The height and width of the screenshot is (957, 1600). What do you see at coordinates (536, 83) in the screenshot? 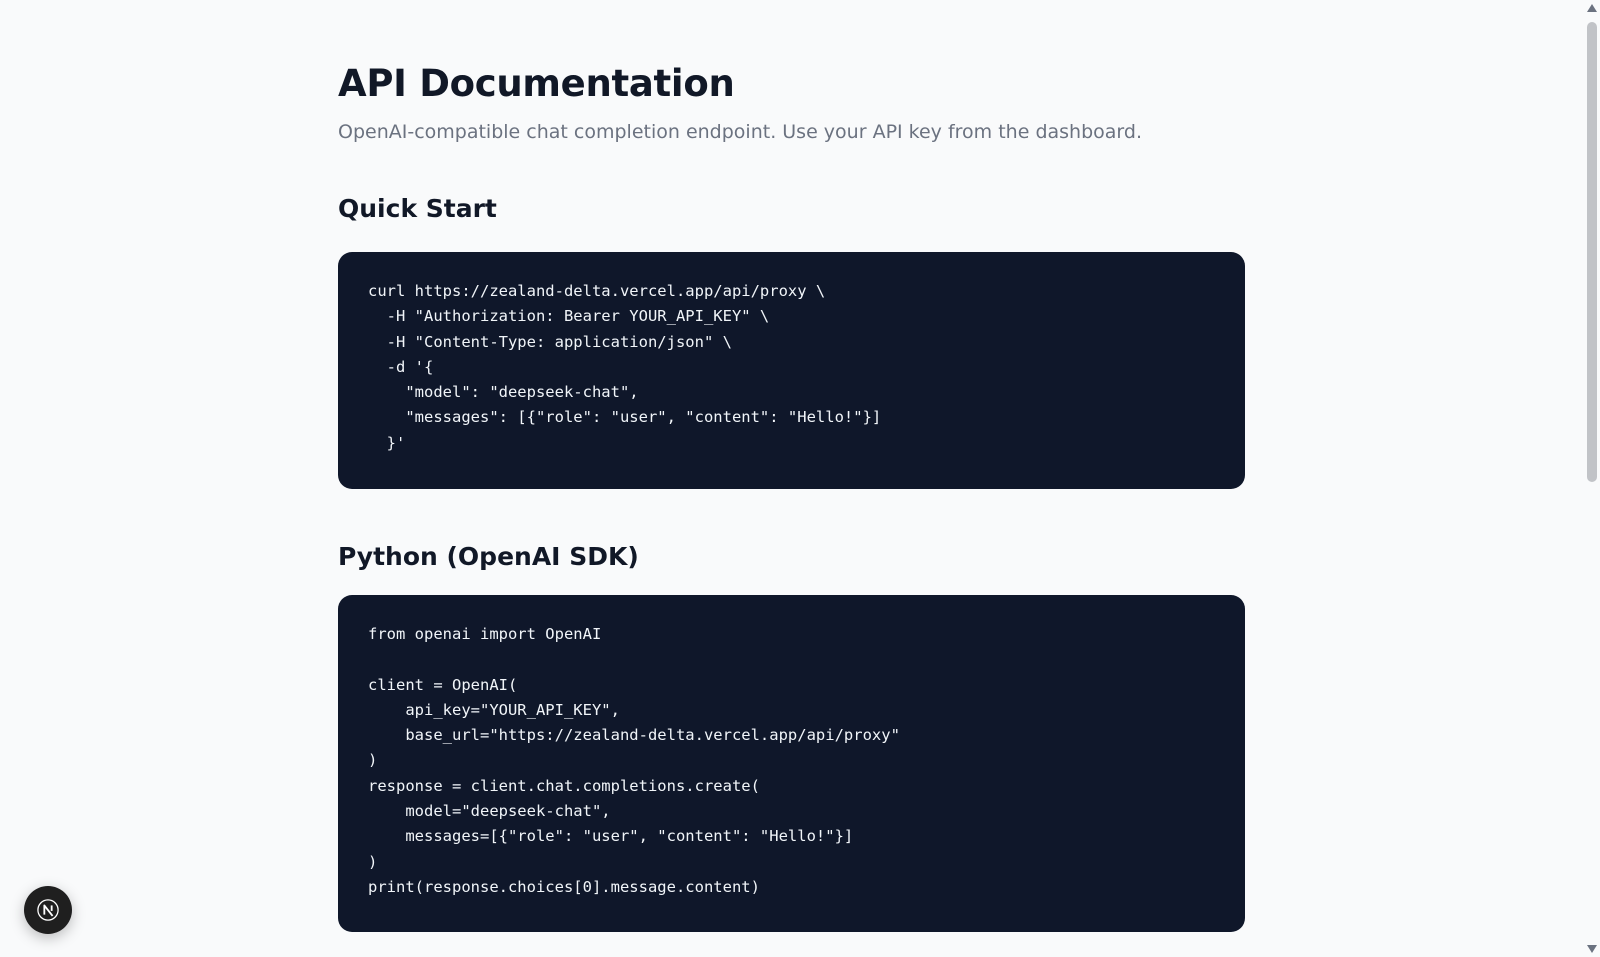
I see `page-title: API Documentation` at bounding box center [536, 83].